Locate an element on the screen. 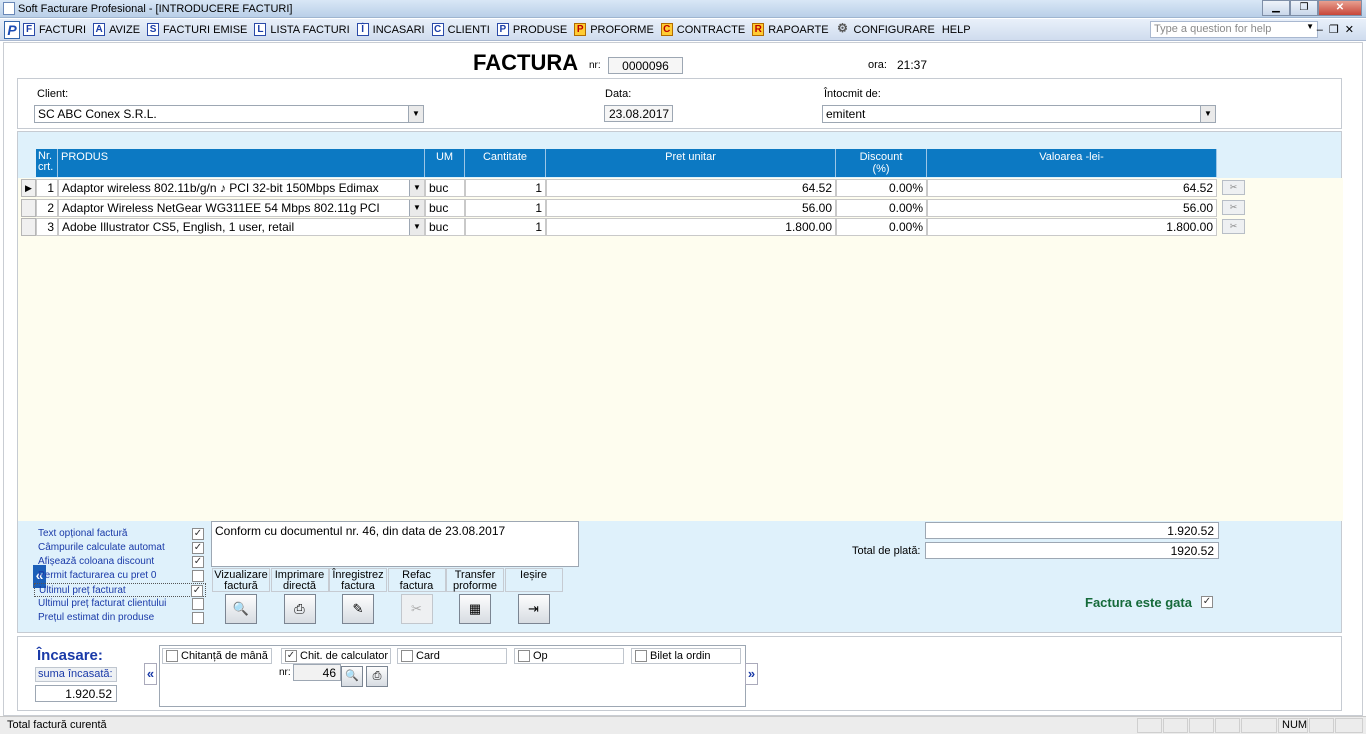 The width and height of the screenshot is (1366, 734). menu-item-help: HELP is located at coordinates (956, 30).